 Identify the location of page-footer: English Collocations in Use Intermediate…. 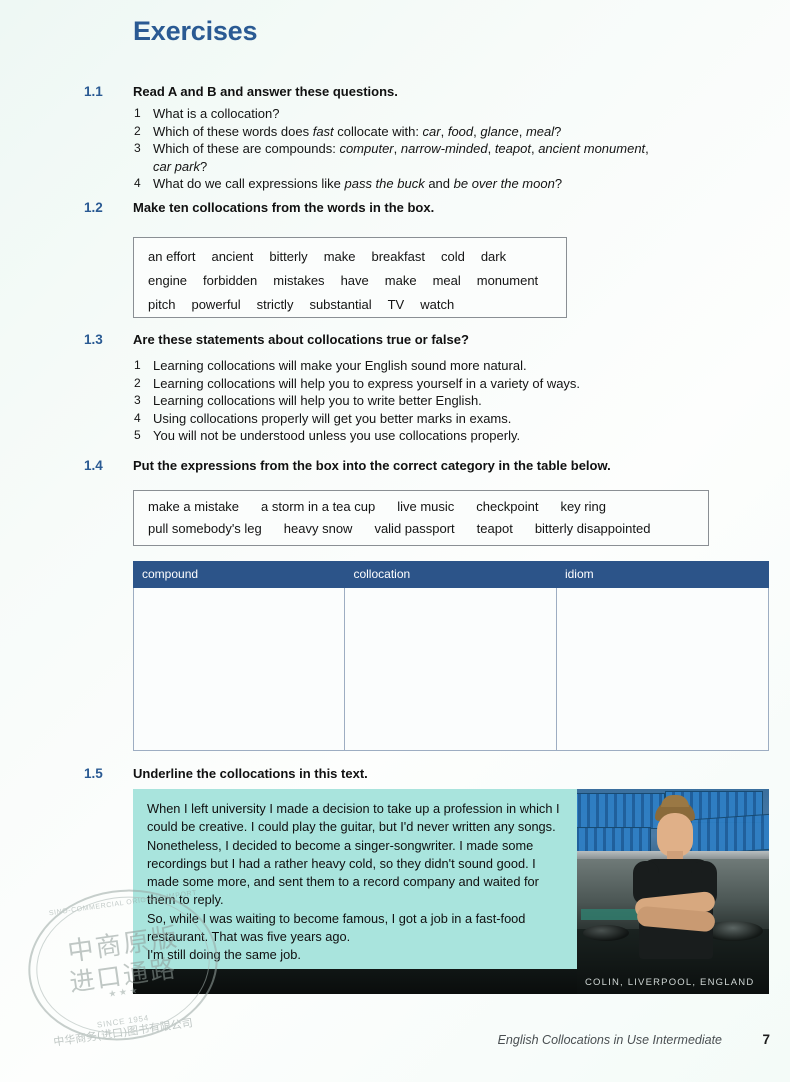
(451, 1039).